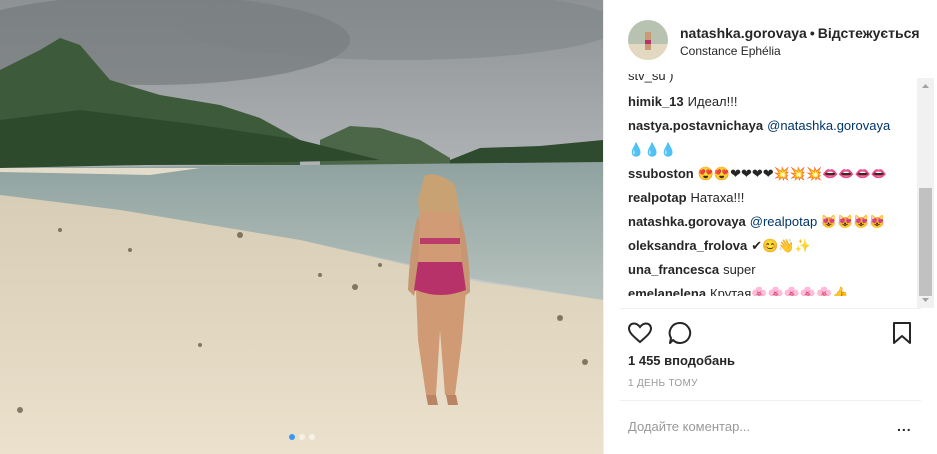 The image size is (937, 454). What do you see at coordinates (648, 40) in the screenshot?
I see `avatar` at bounding box center [648, 40].